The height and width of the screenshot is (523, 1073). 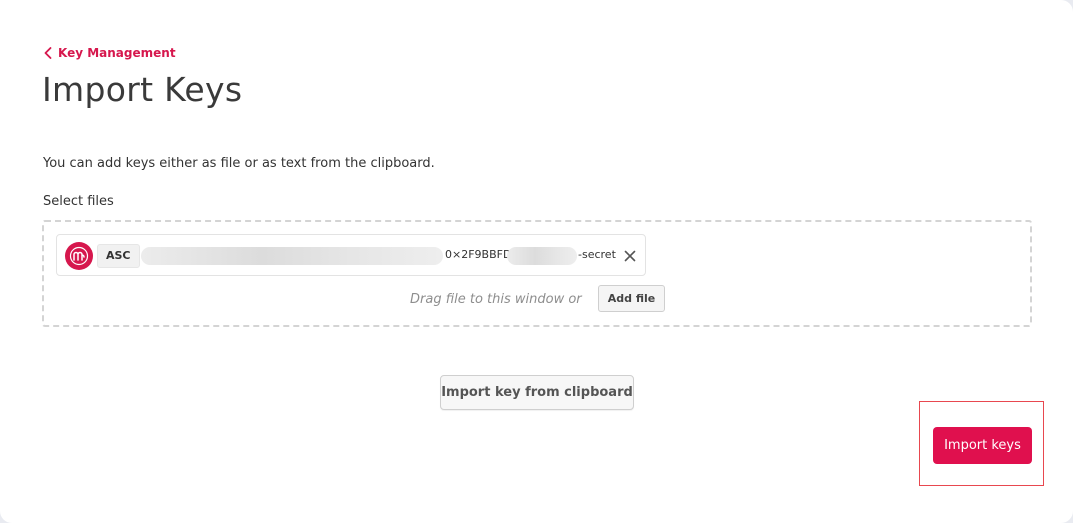 I want to click on close-icon, so click(x=630, y=255).